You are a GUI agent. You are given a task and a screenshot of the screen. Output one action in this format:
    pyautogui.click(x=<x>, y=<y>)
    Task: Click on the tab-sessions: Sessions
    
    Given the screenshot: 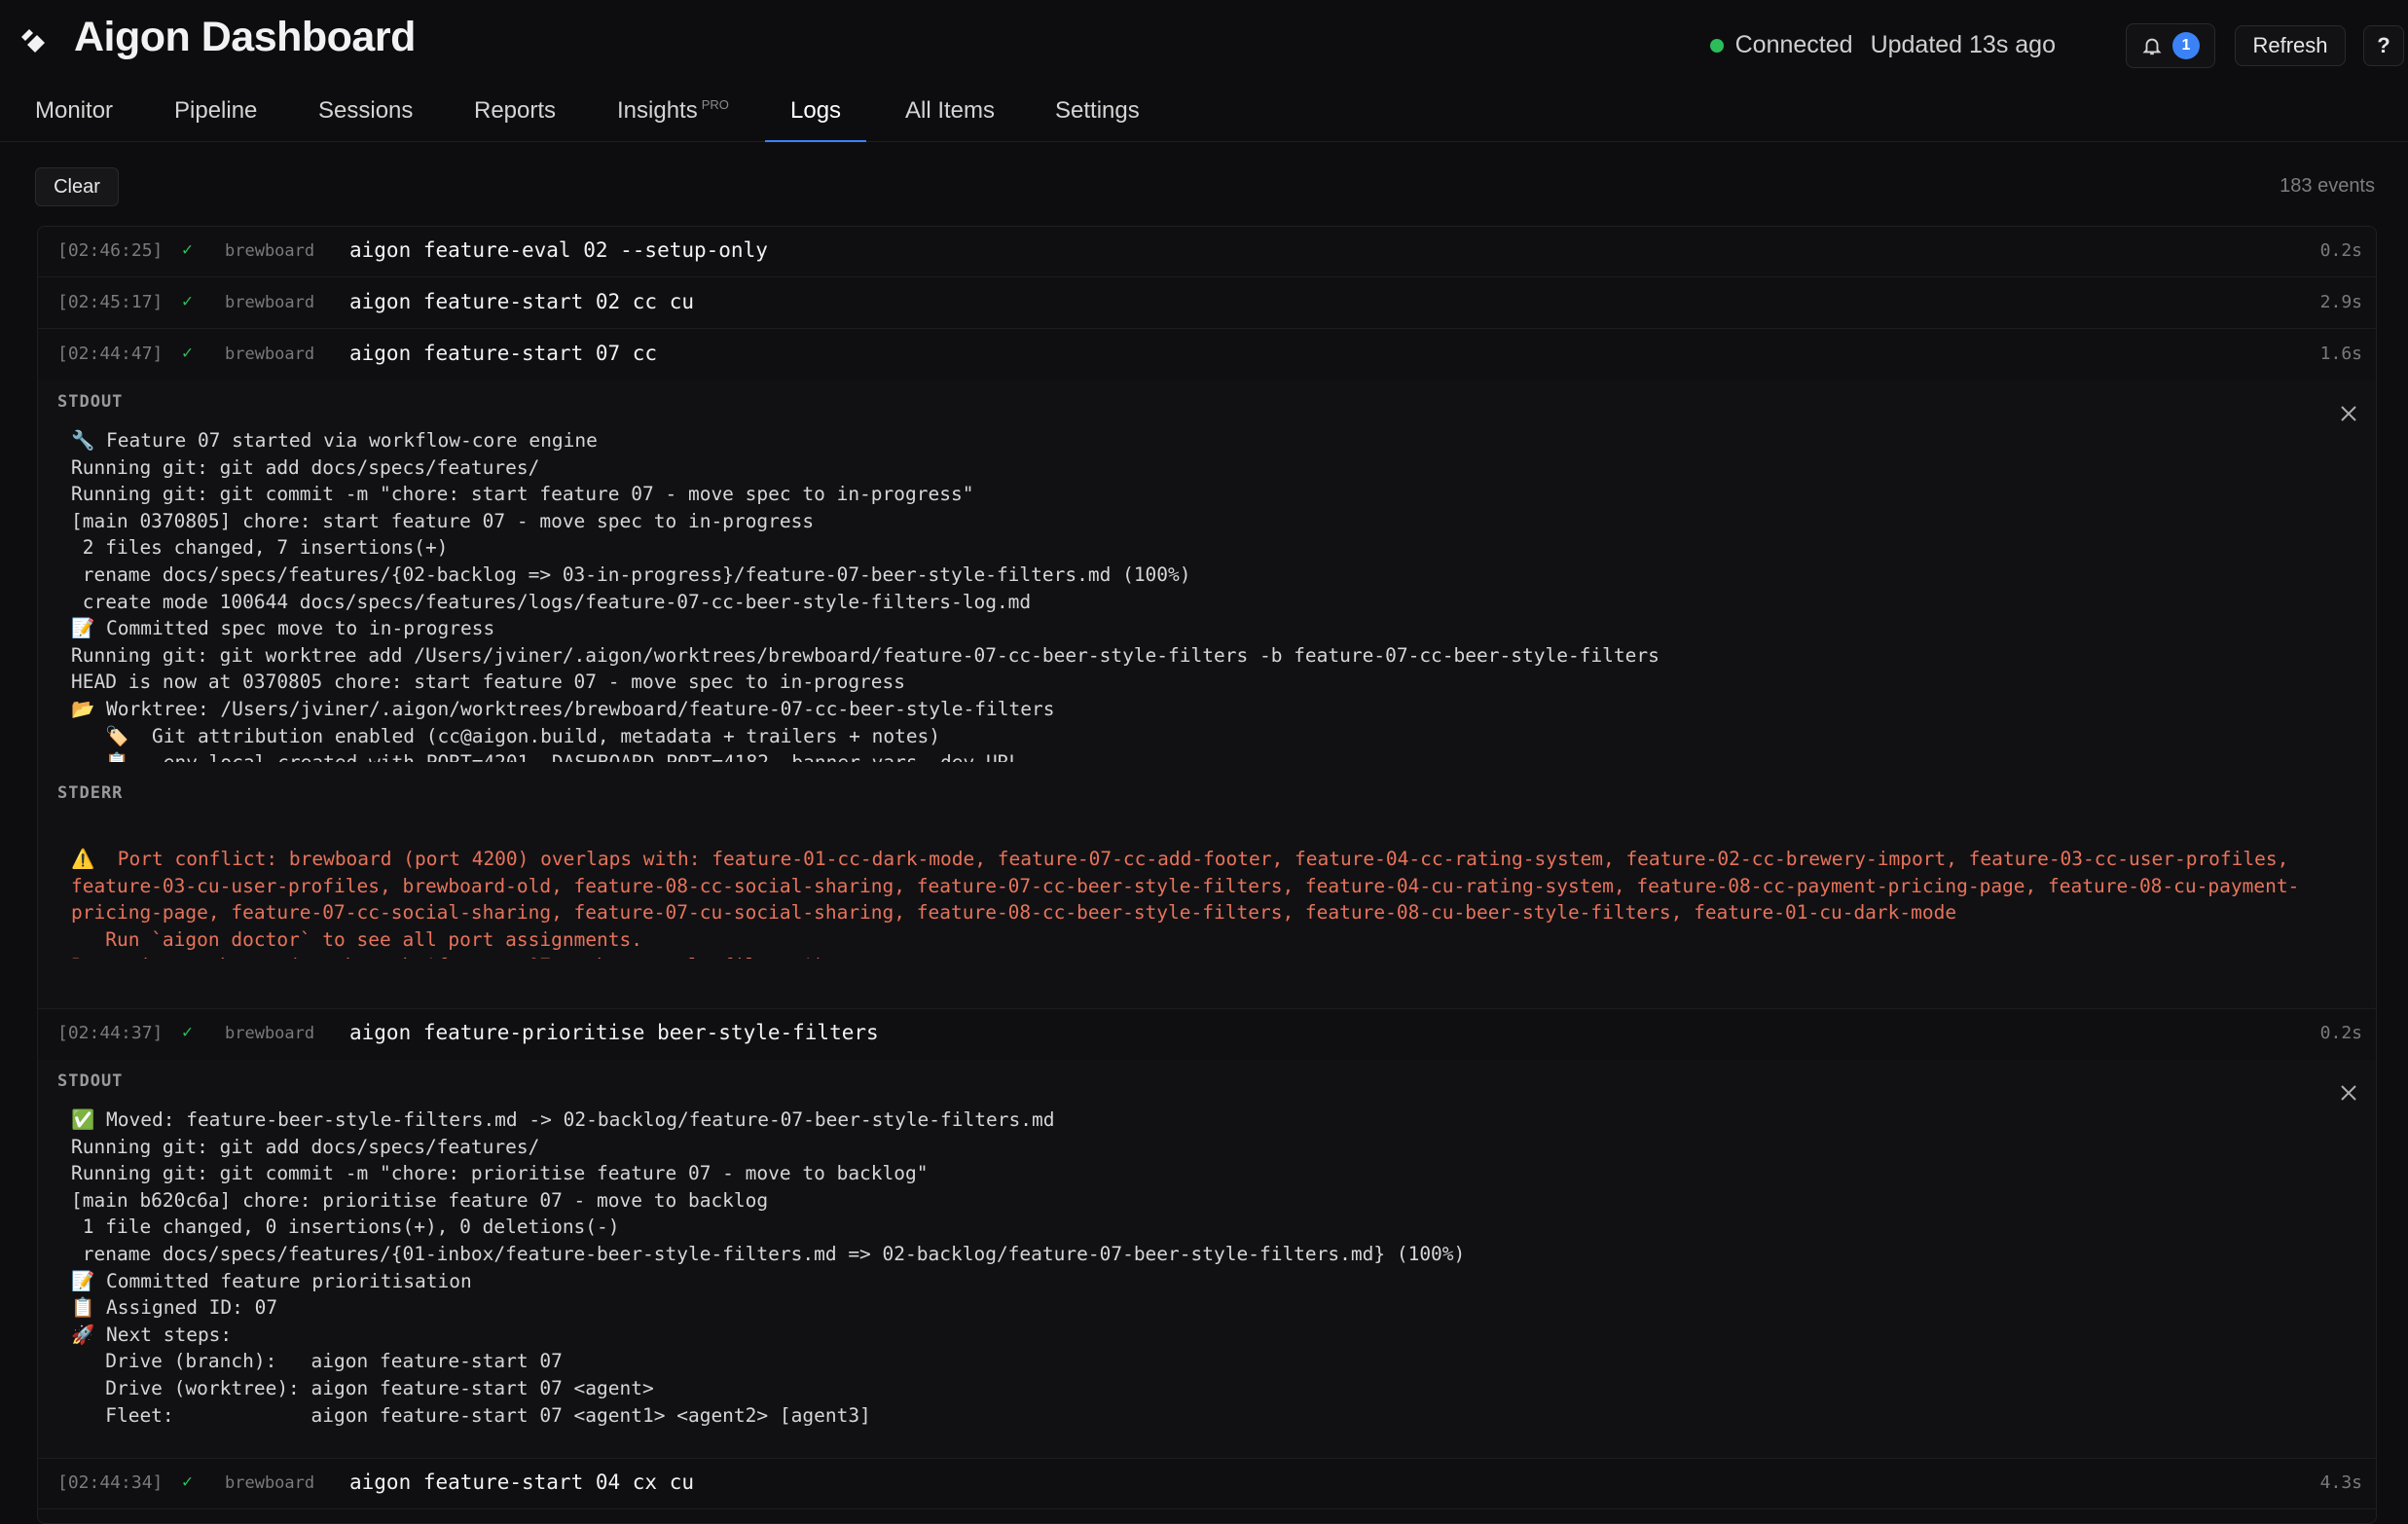 What is the action you would take?
    pyautogui.click(x=365, y=115)
    